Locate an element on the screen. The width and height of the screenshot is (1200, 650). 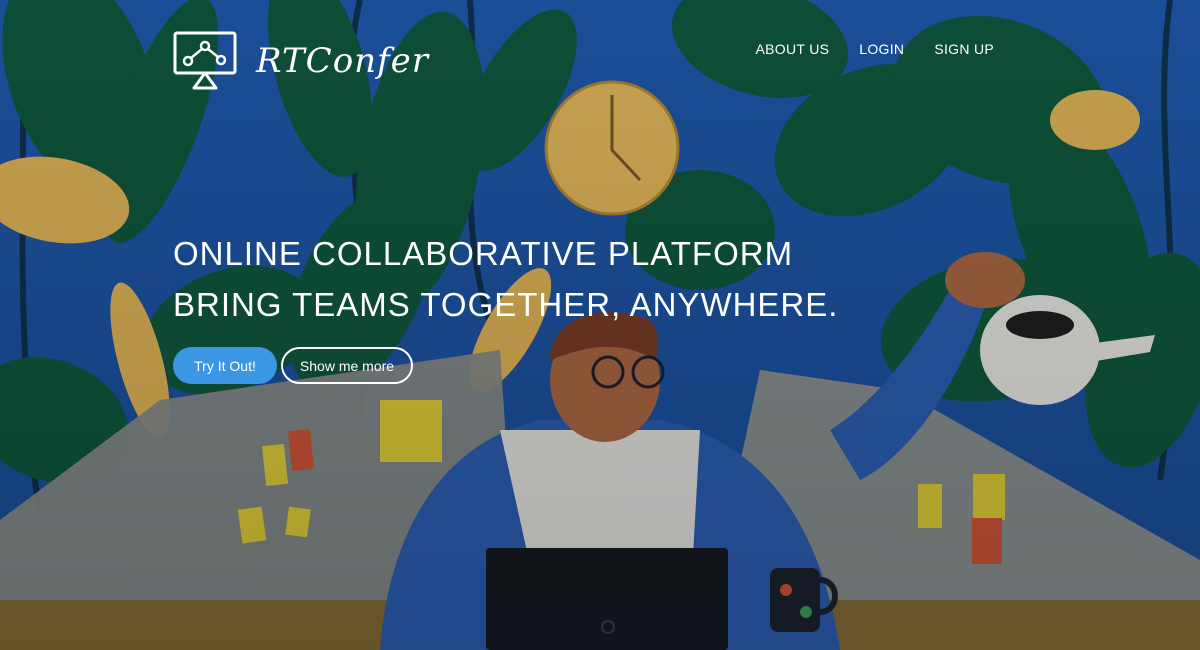
hero-cta-group: Try It Out! Show me more is located at coordinates (293, 365).